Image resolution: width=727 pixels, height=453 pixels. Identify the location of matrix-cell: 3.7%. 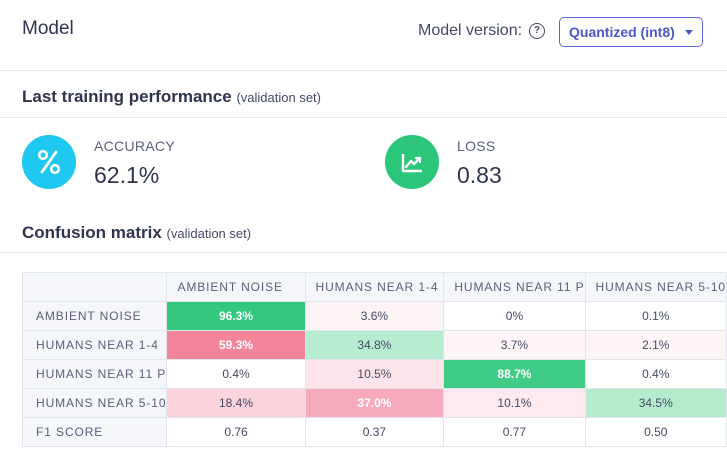
(514, 345).